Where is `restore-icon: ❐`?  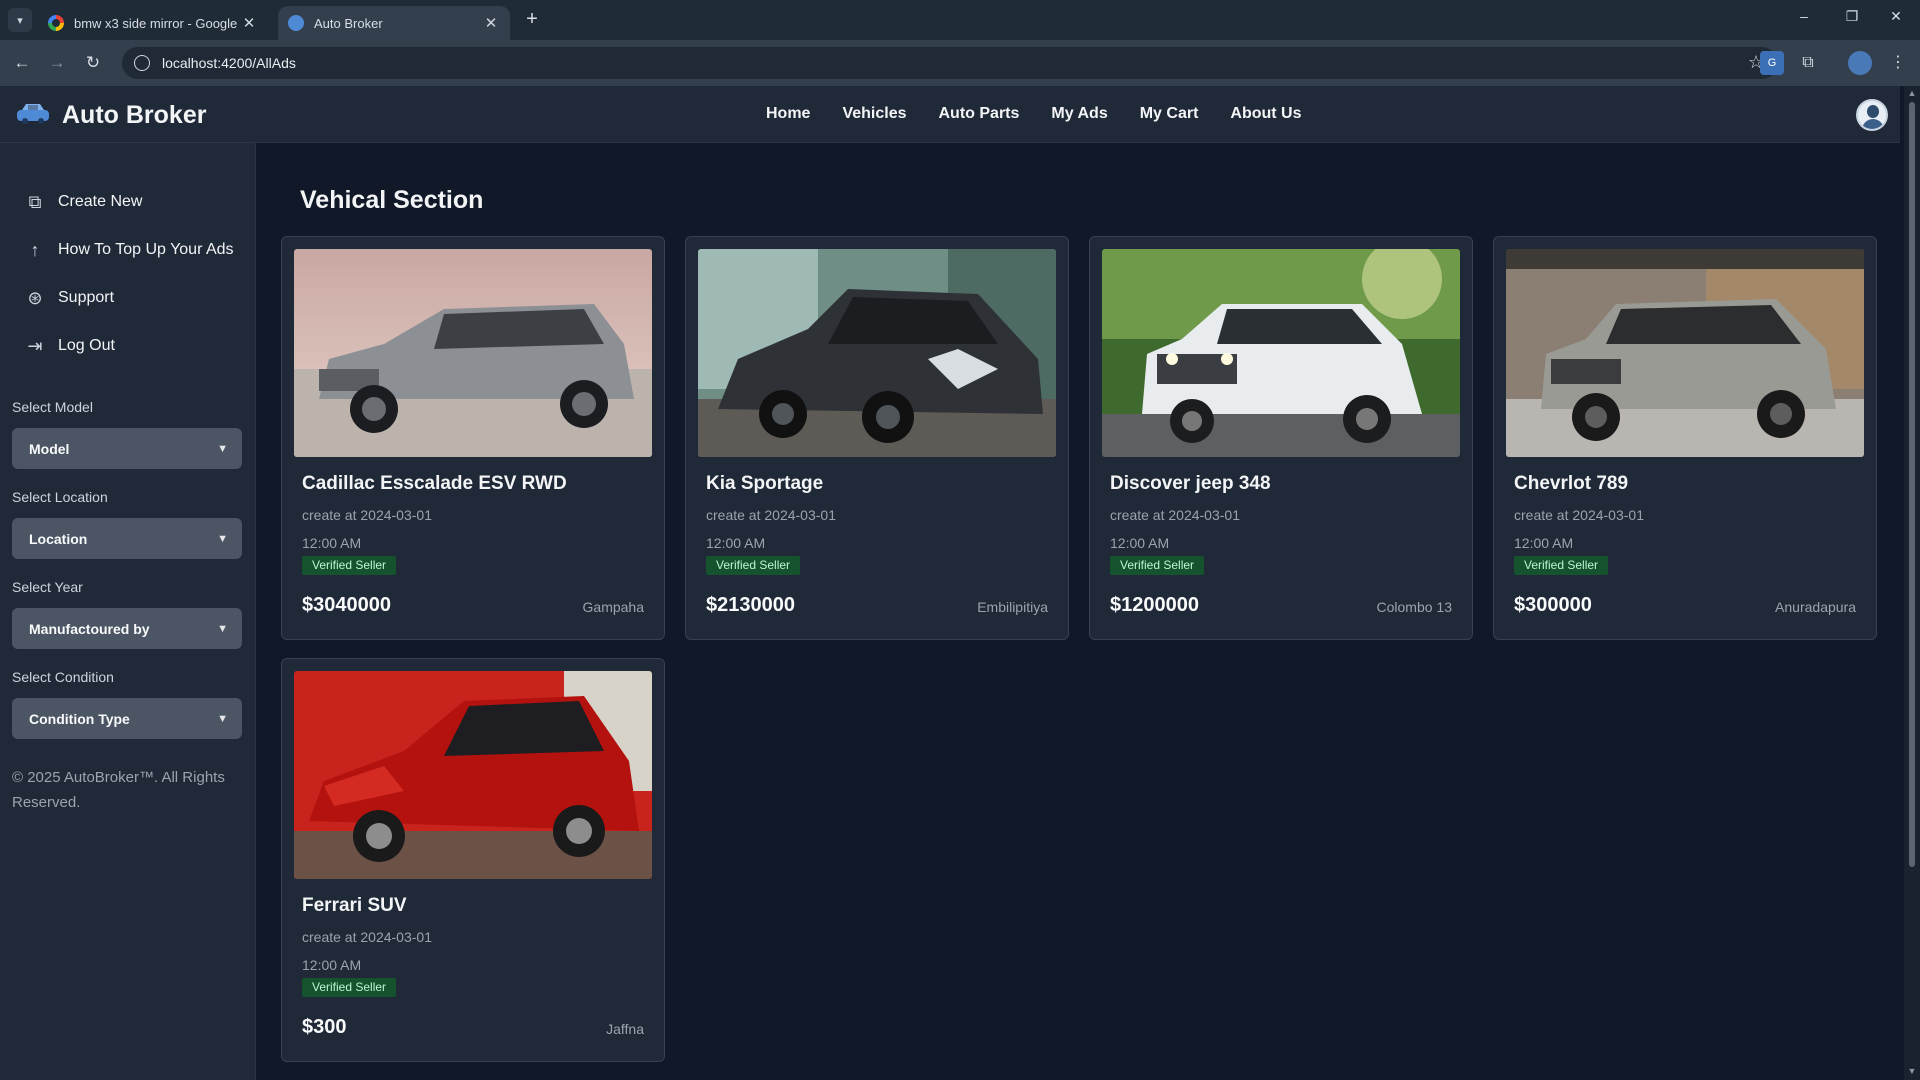 restore-icon: ❐ is located at coordinates (1852, 16).